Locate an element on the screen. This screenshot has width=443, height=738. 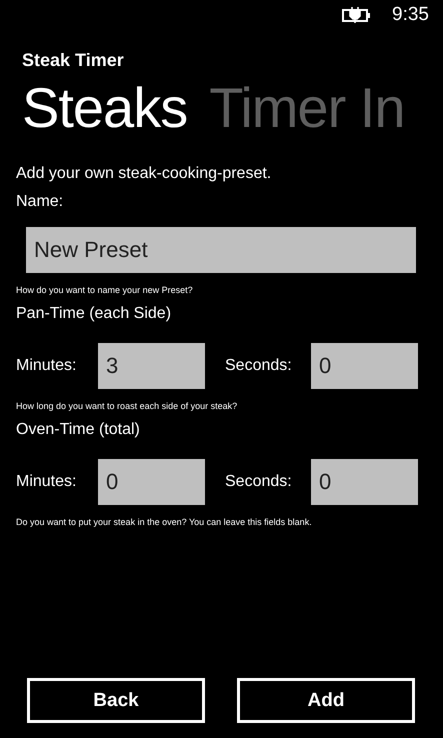
app-title: Steak Timer is located at coordinates (73, 60).